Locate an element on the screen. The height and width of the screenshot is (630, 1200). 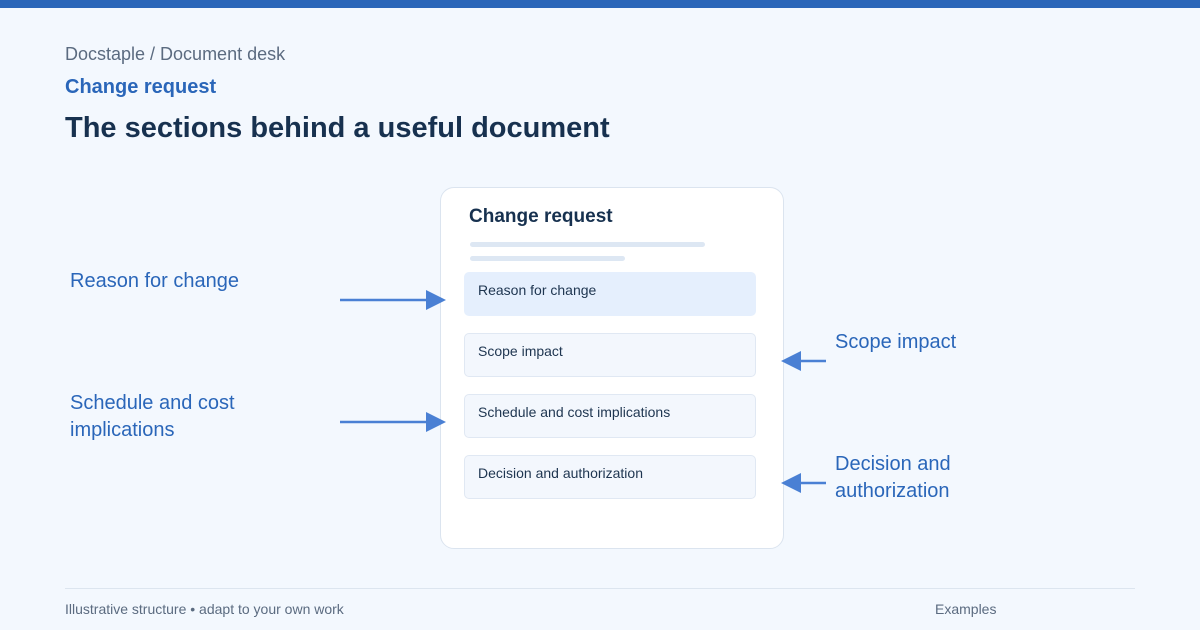
kicker-label: Change request is located at coordinates (141, 87).